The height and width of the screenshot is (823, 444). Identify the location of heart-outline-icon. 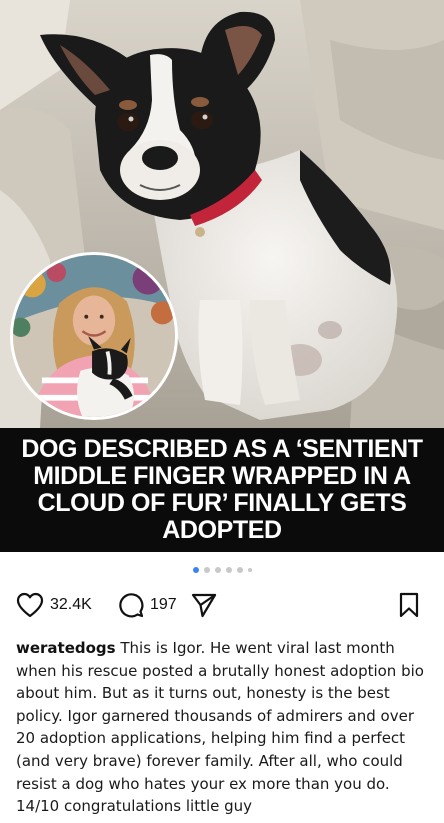
(30, 605).